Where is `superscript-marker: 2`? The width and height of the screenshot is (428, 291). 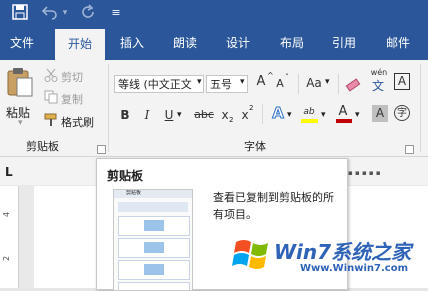
superscript-marker: 2 is located at coordinates (251, 108).